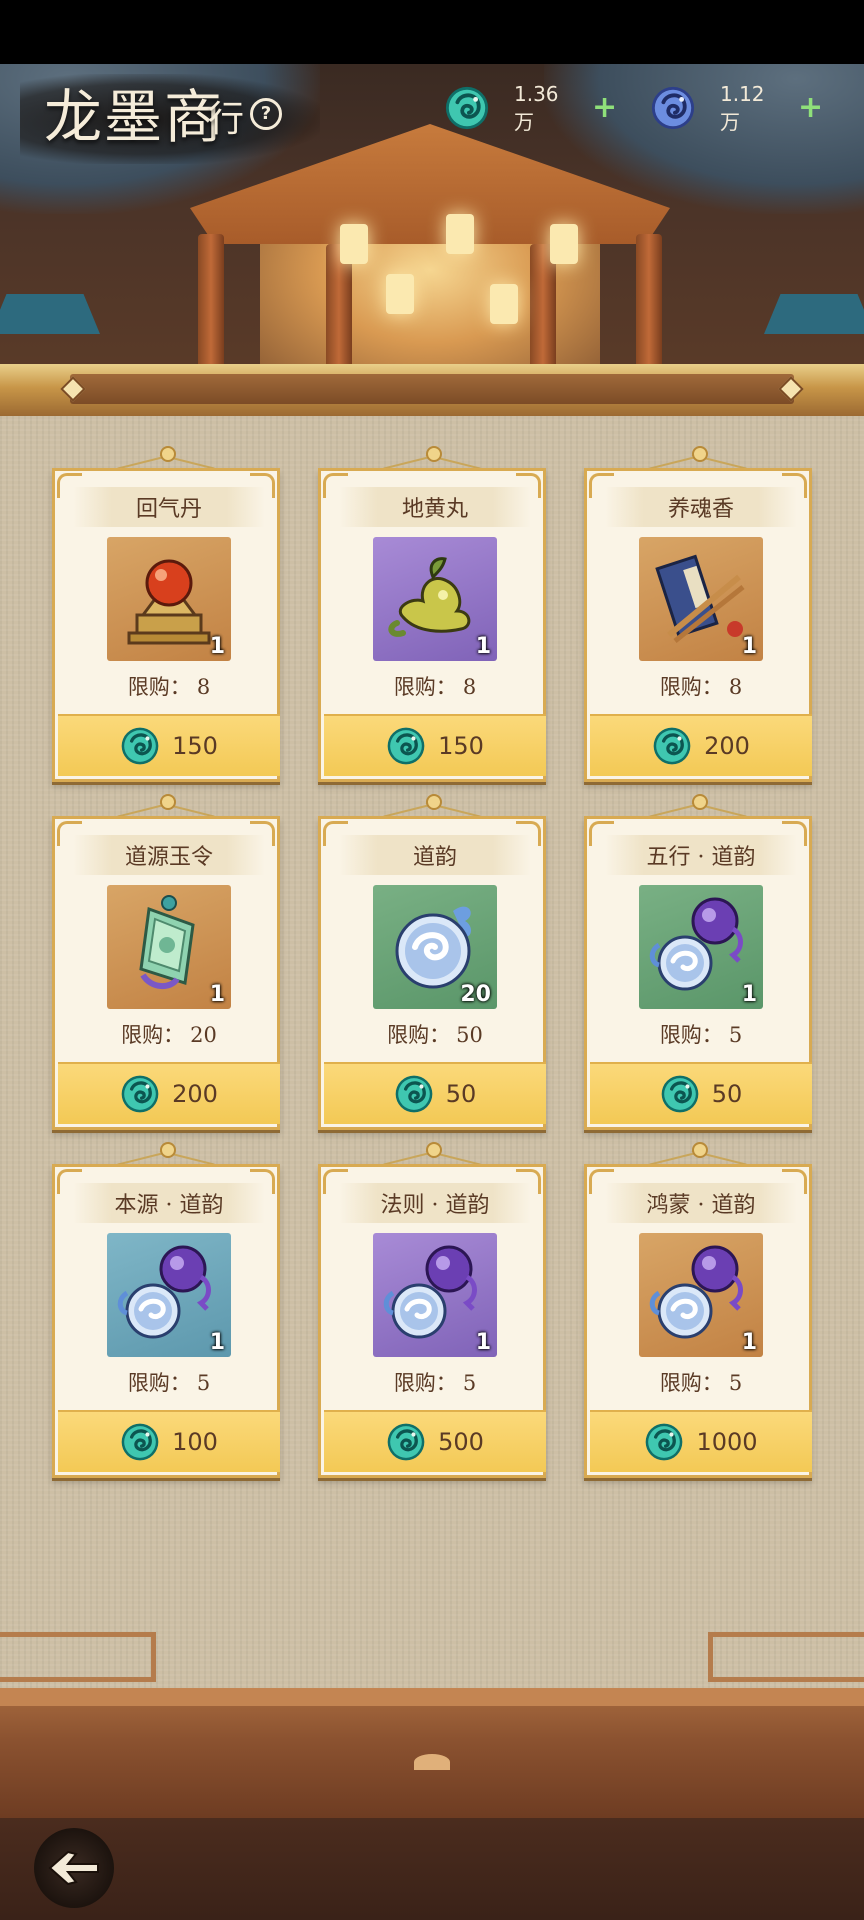 The width and height of the screenshot is (864, 1920). I want to click on item-name: 养魂香, so click(700, 509).